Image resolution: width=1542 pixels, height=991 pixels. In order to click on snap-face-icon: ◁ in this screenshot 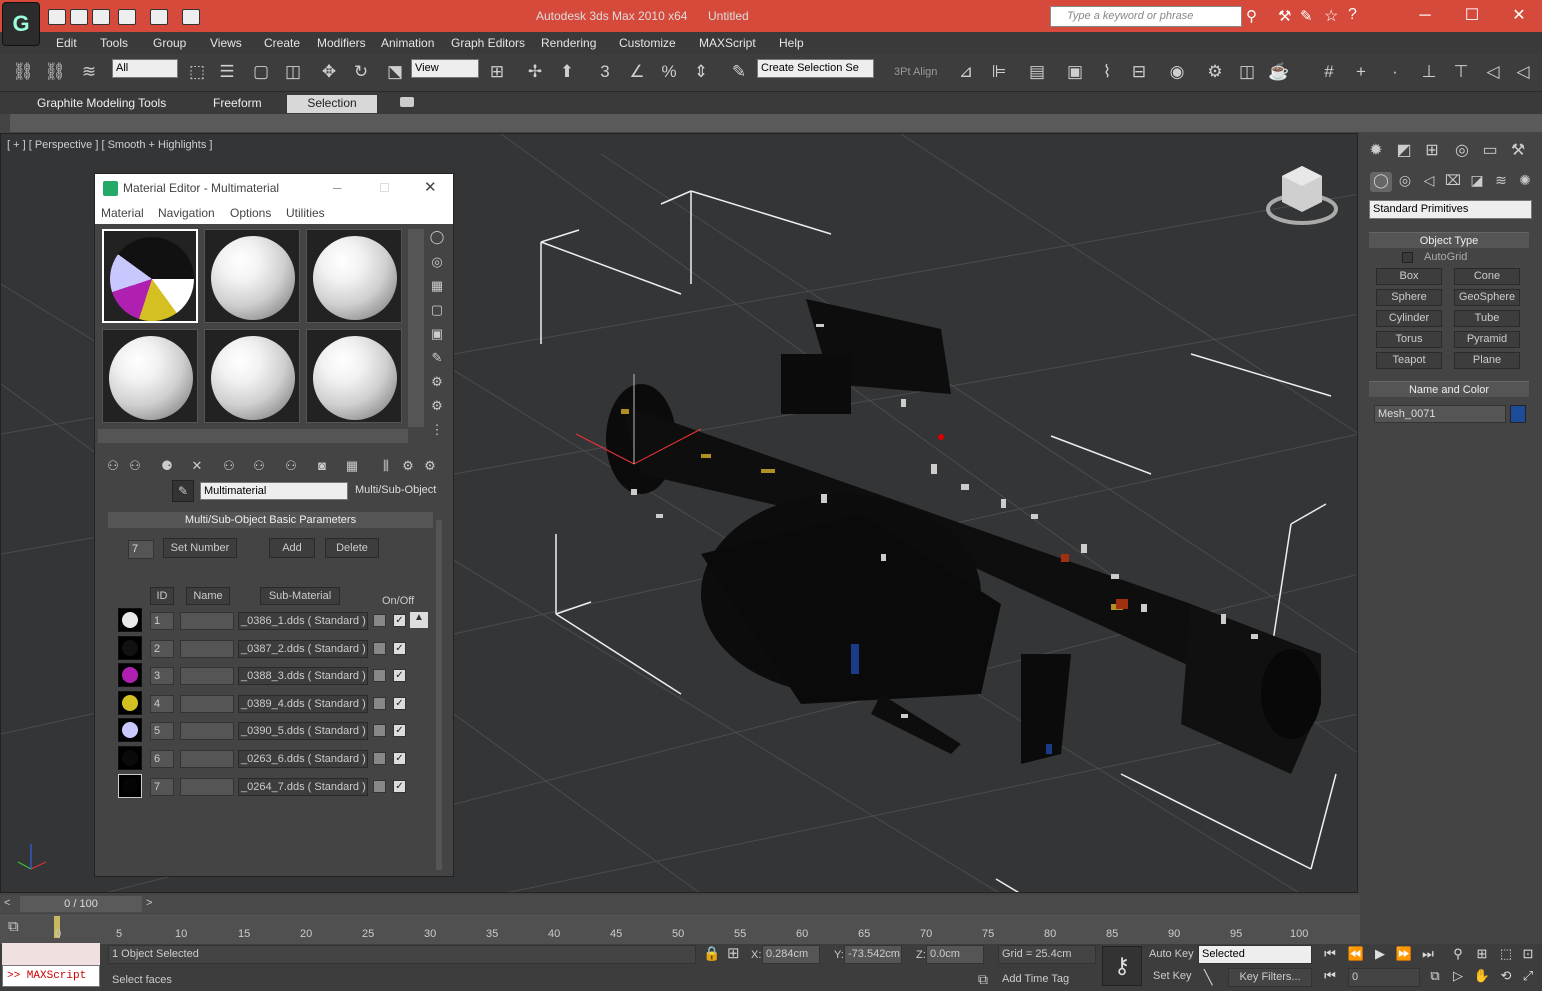, I will do `click(1523, 72)`.